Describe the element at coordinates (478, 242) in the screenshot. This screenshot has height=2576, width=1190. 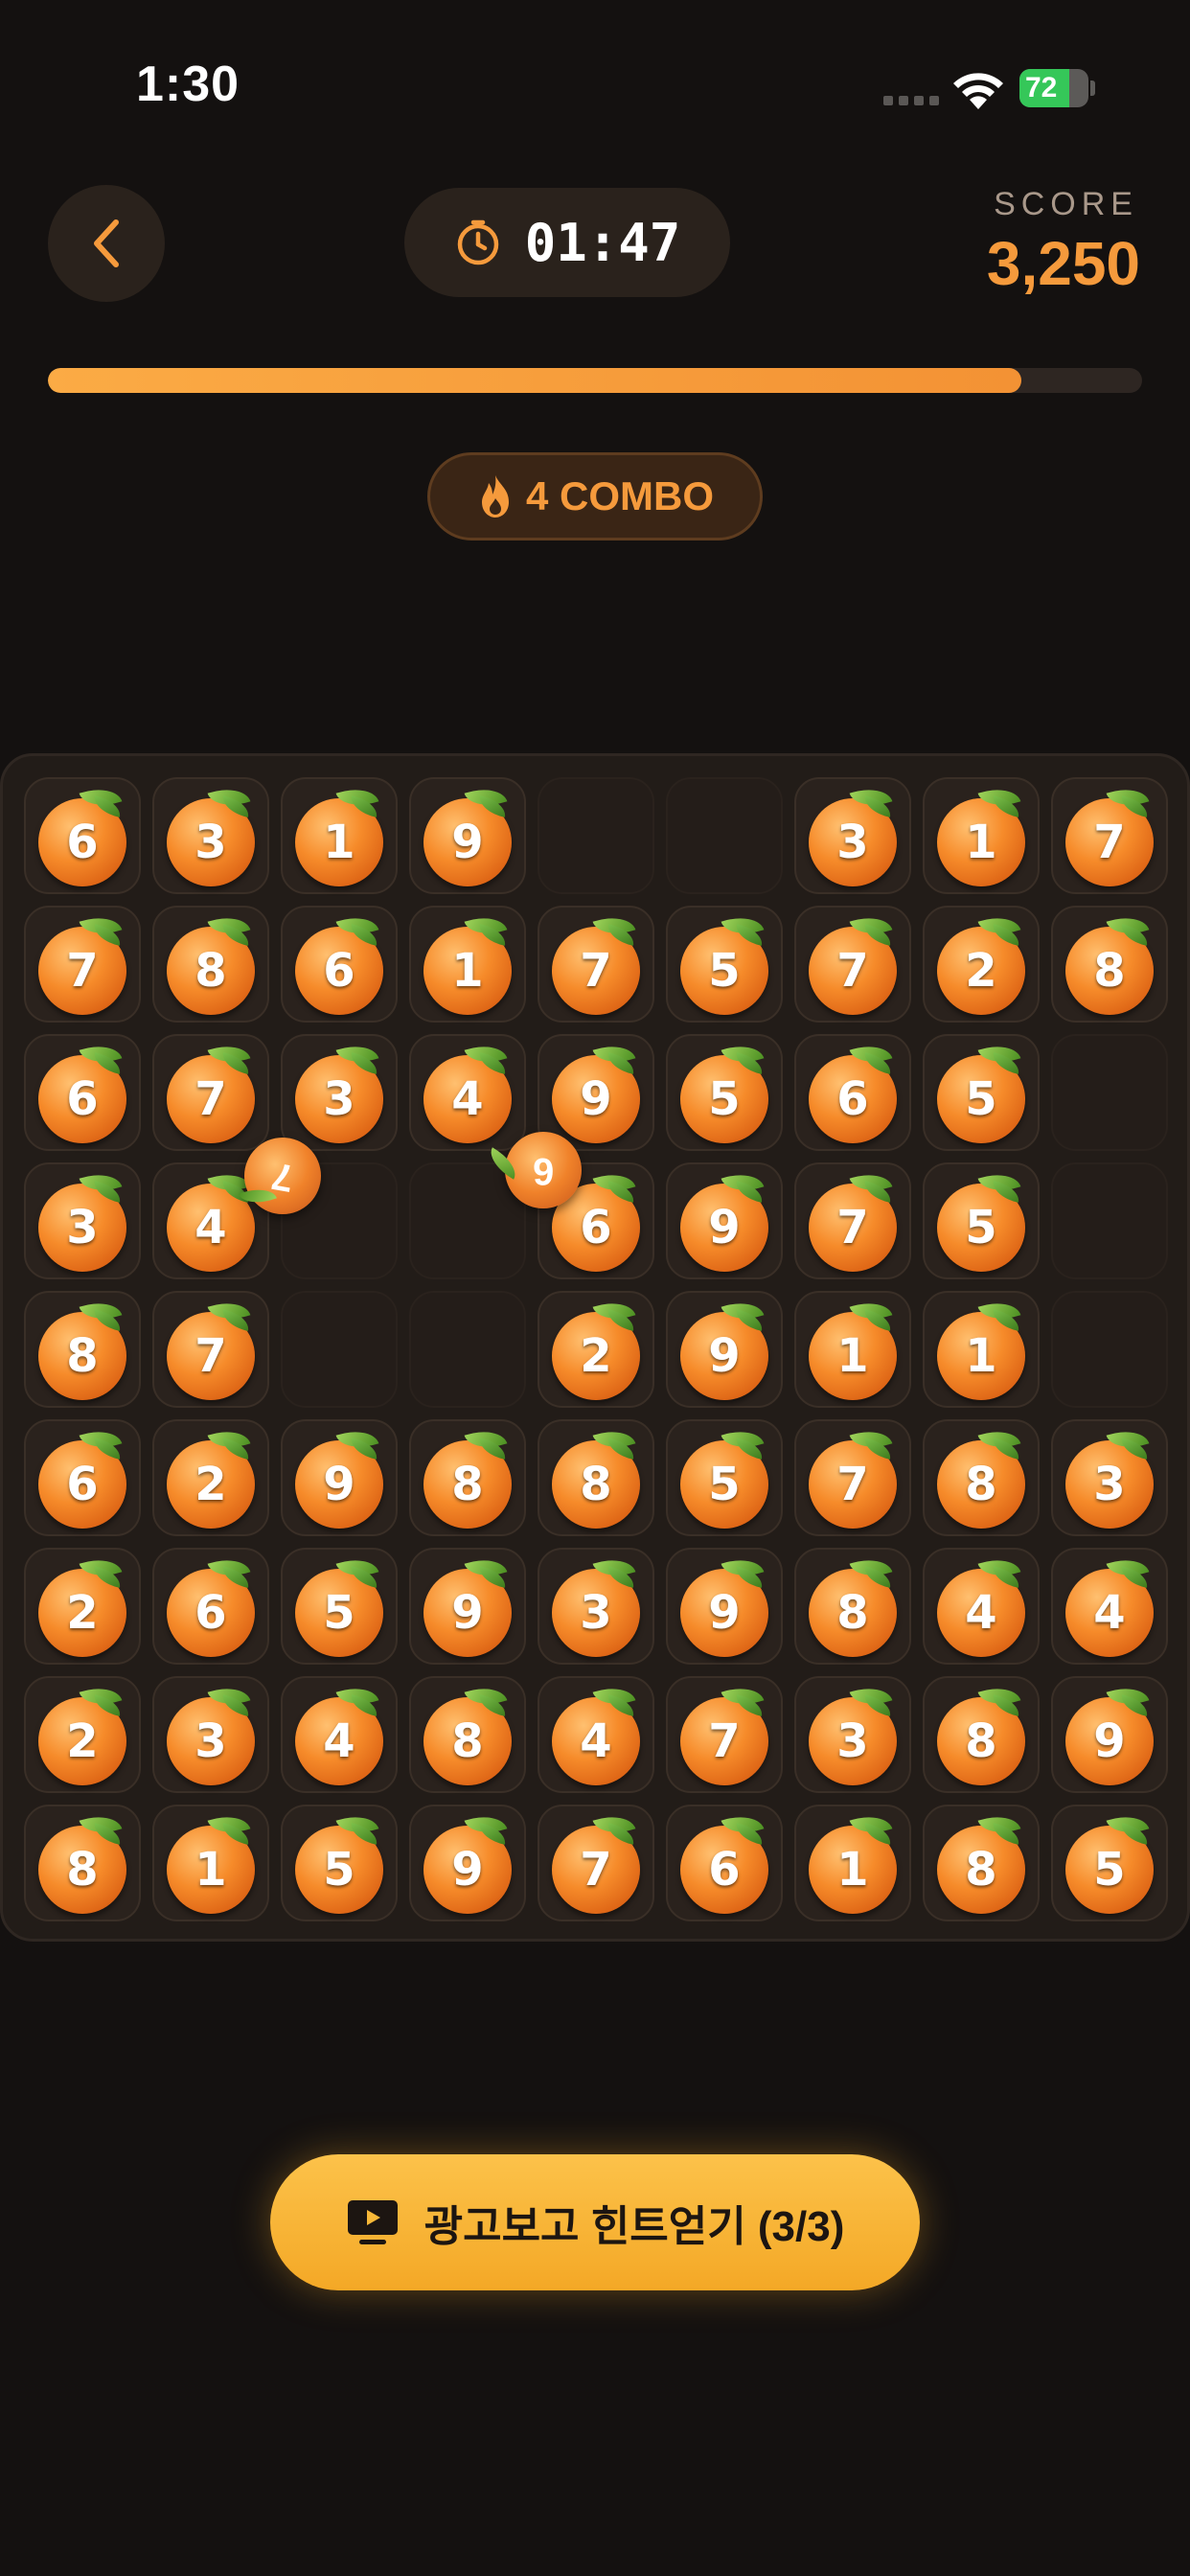
I see `stopwatch-icon` at that location.